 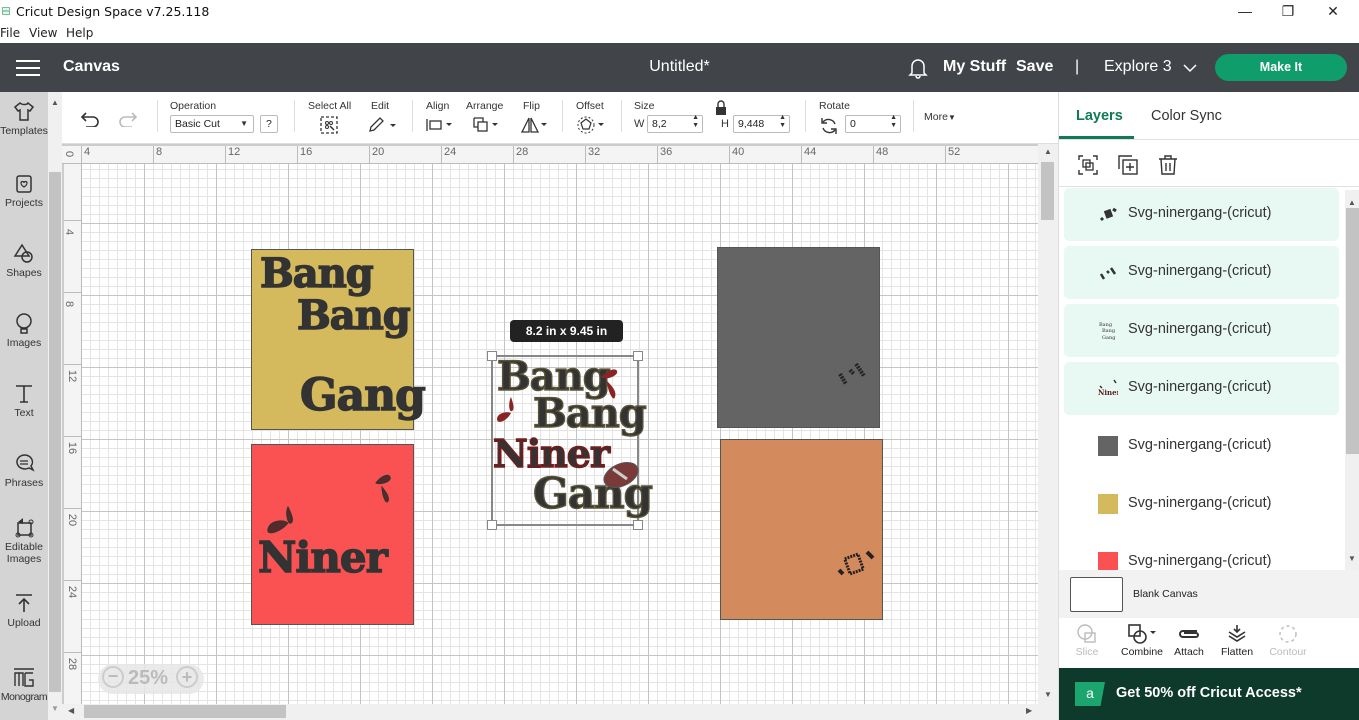 I want to click on make-it-button: Make It, so click(x=1281, y=67).